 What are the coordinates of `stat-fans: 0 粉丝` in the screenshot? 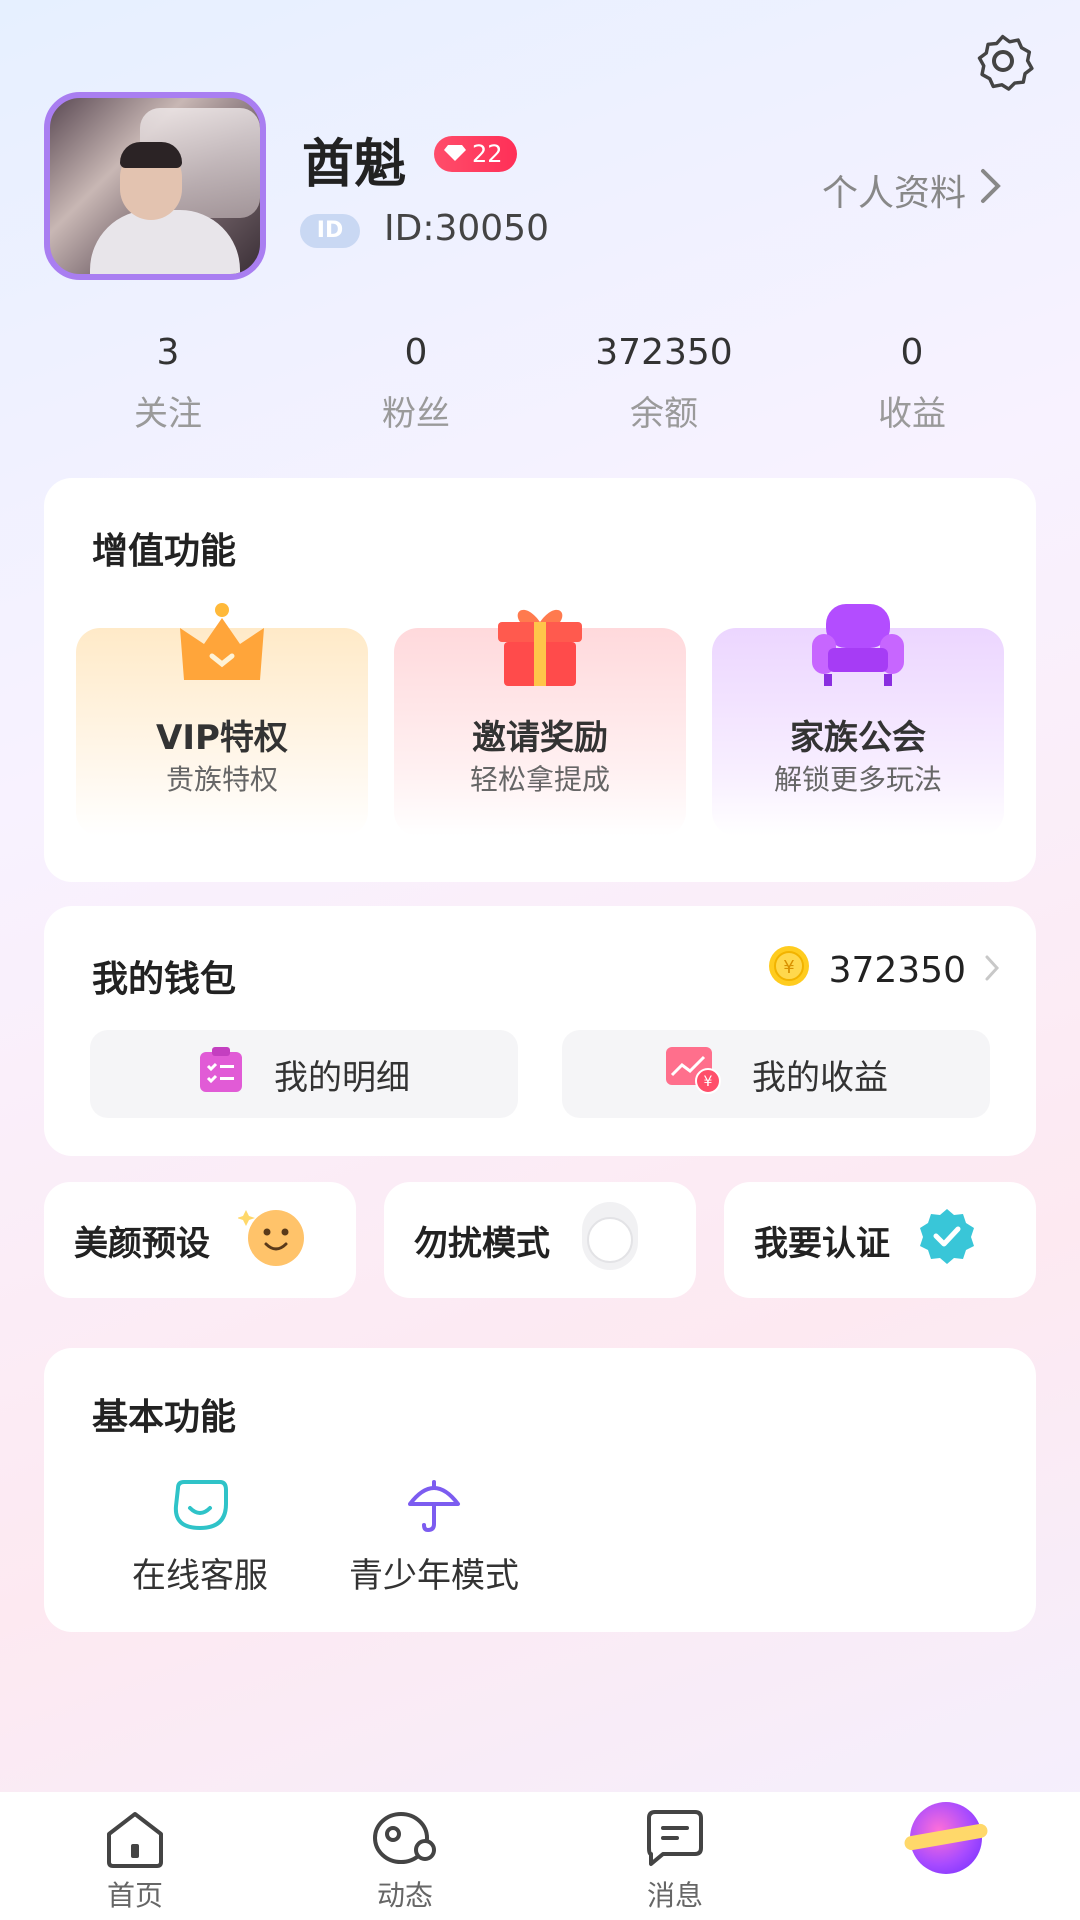 It's located at (416, 383).